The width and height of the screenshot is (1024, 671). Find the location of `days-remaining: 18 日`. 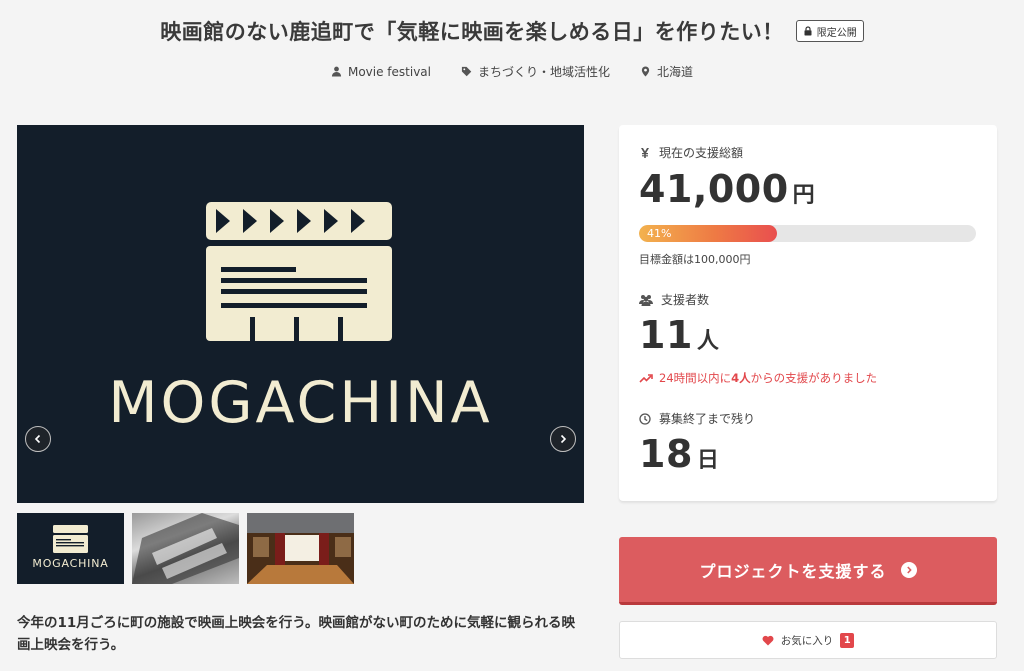

days-remaining: 18 日 is located at coordinates (679, 454).